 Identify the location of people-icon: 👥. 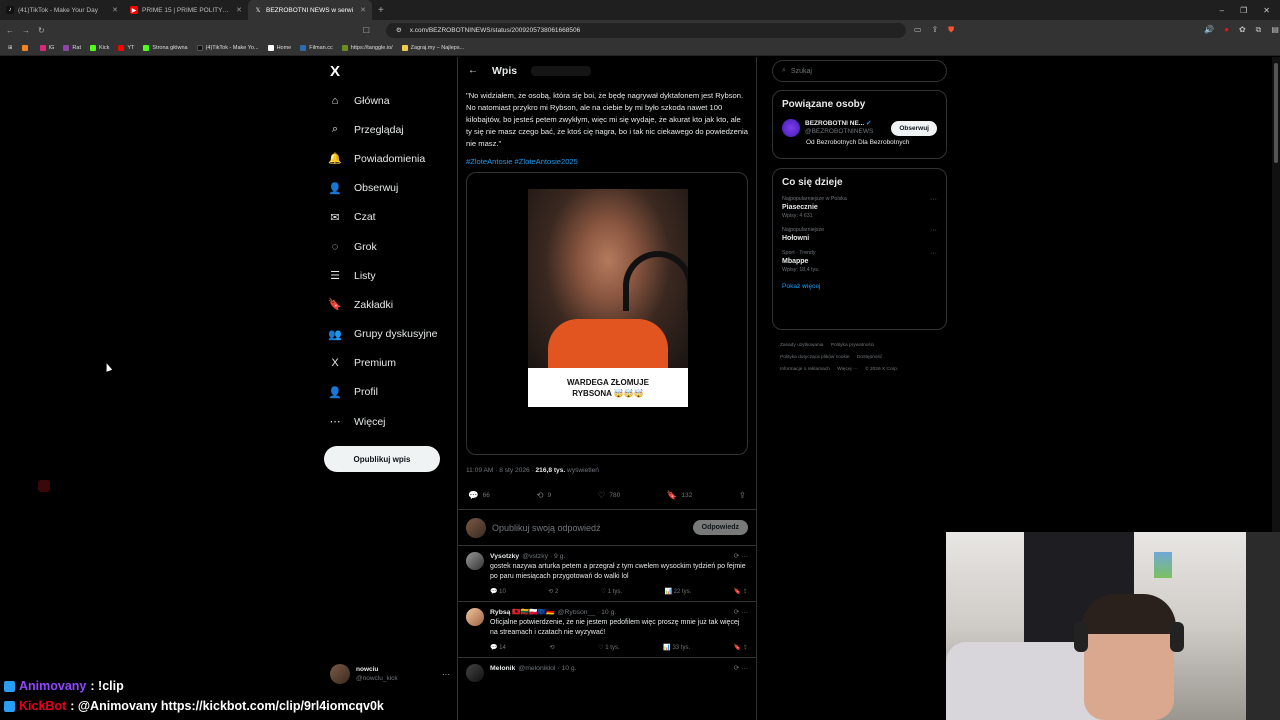
(335, 334).